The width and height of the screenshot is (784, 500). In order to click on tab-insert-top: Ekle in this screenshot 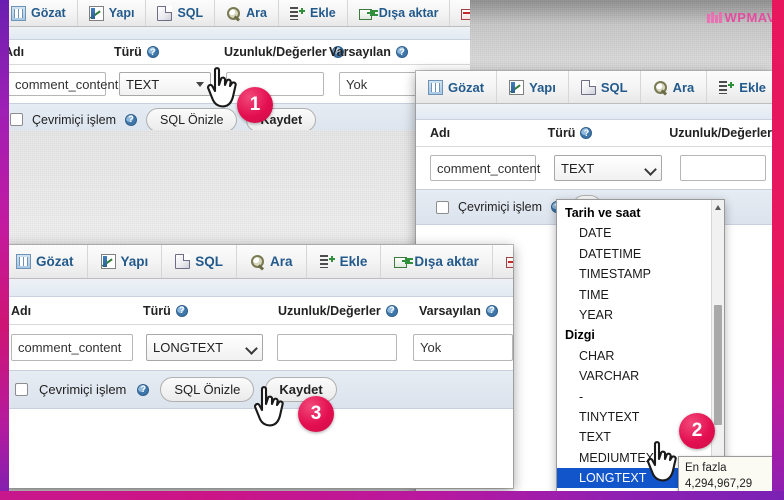, I will do `click(313, 13)`.